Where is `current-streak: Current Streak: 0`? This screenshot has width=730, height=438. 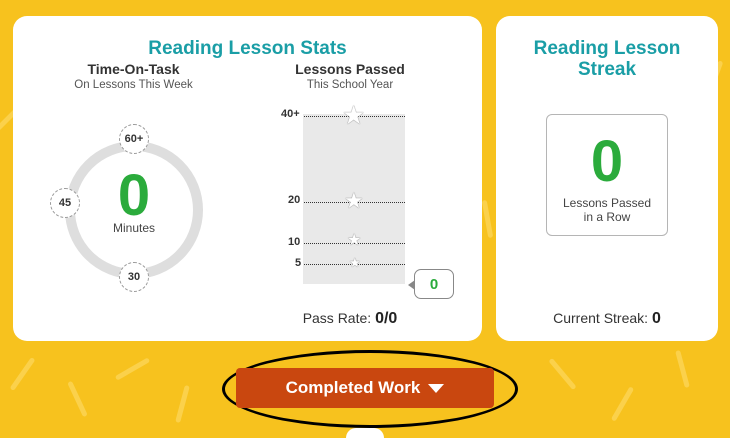
current-streak: Current Streak: 0 is located at coordinates (607, 319).